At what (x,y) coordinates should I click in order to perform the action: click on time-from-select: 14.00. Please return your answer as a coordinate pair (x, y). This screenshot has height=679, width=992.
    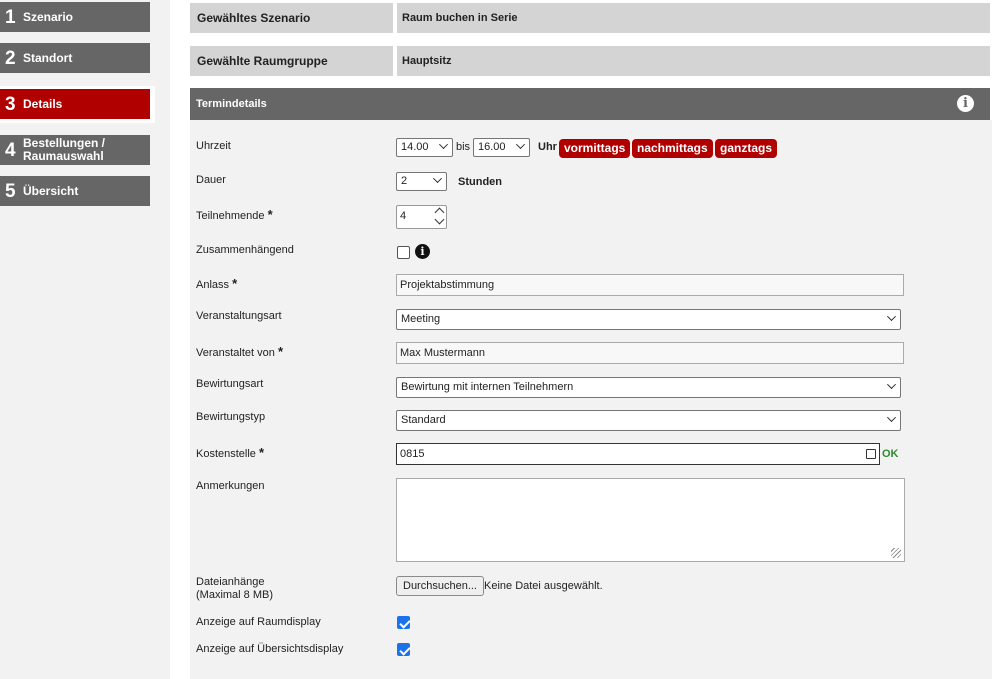
    Looking at the image, I should click on (424, 147).